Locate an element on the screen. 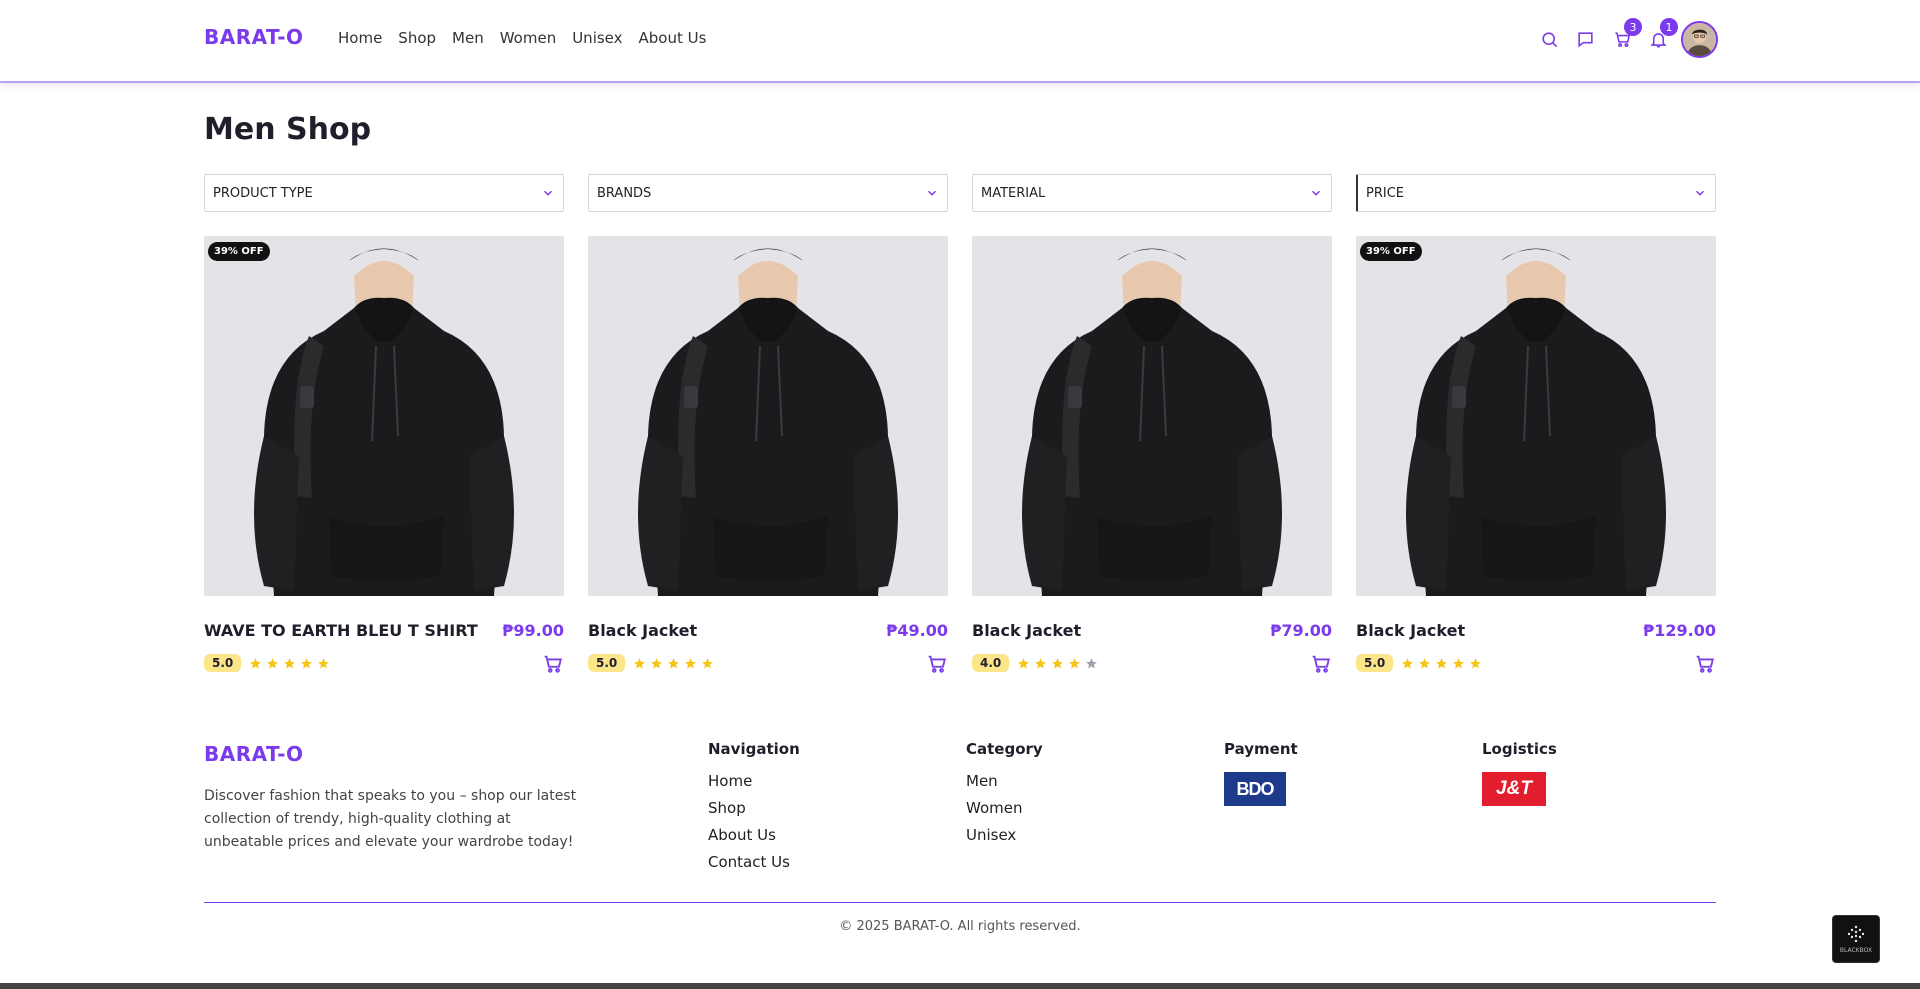  filter-bar: PRODUCT TYPE BRANDS MATERIAL PRICE is located at coordinates (960, 193).